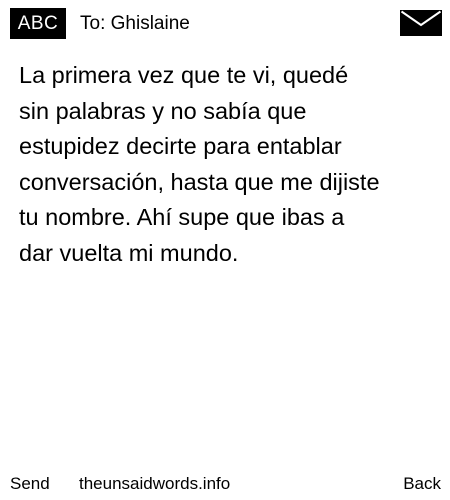  What do you see at coordinates (422, 484) in the screenshot?
I see `back-button: Back` at bounding box center [422, 484].